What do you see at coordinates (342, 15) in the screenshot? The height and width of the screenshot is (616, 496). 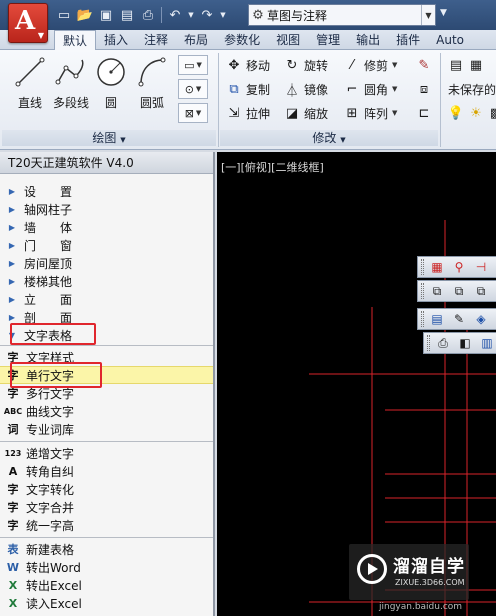 I see `workspace-selector: ⚙ 草图与注释 ▼` at bounding box center [342, 15].